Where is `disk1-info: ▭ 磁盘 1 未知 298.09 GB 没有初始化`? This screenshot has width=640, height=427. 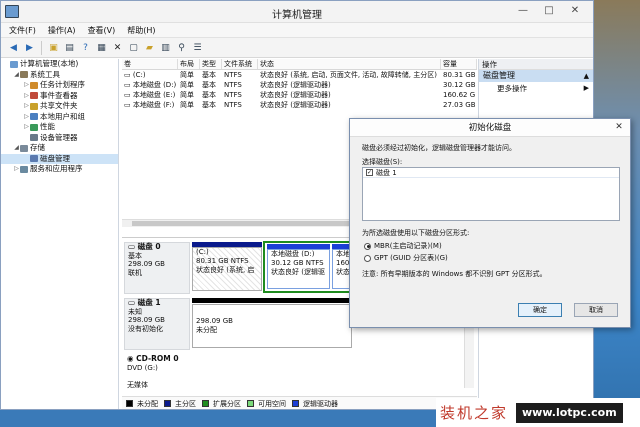
disk1-info: ▭ 磁盘 1 未知 298.09 GB 没有初始化 is located at coordinates (157, 324).